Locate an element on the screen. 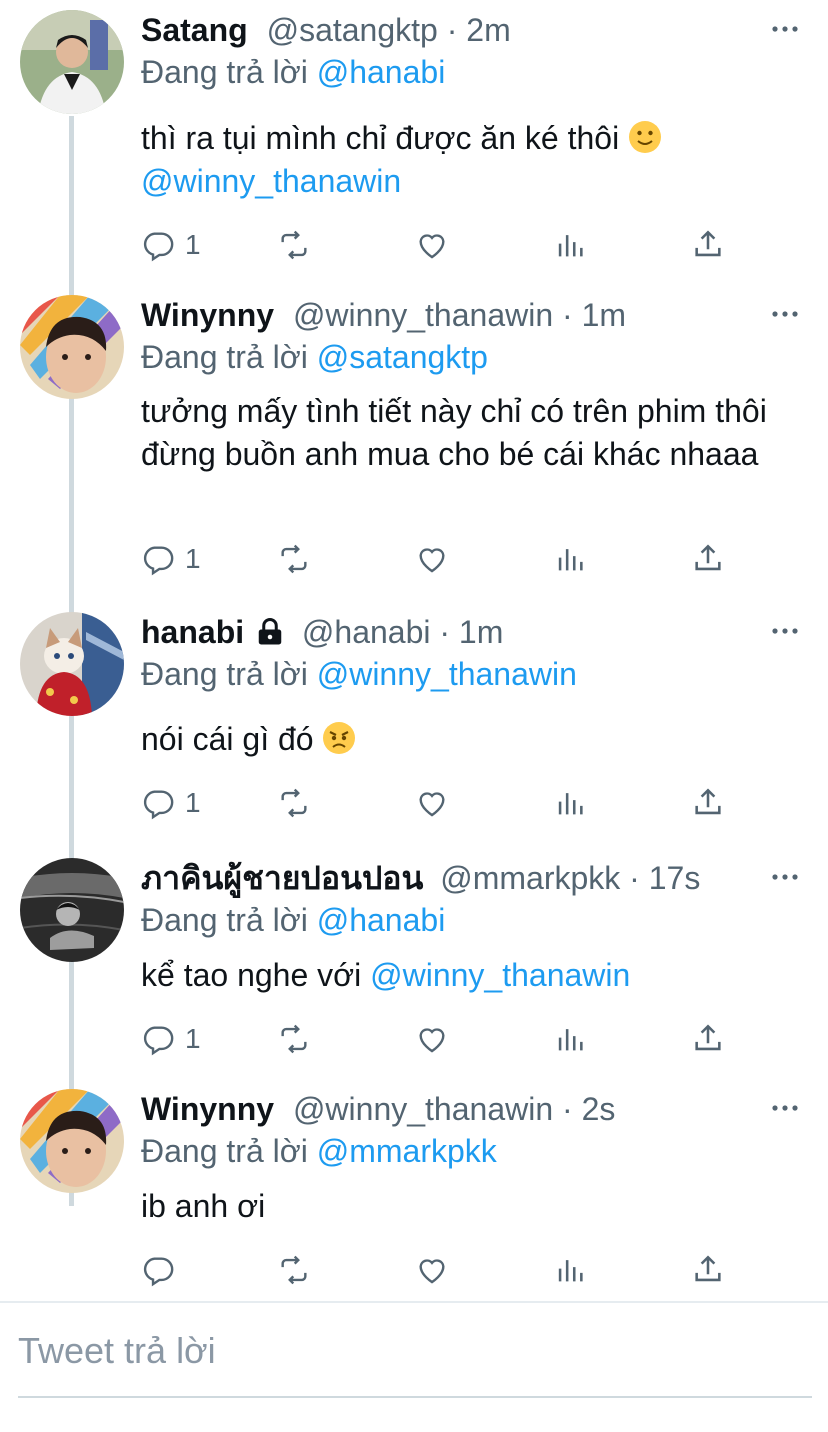 The image size is (828, 1432). user-handle: @hanabi is located at coordinates (366, 632).